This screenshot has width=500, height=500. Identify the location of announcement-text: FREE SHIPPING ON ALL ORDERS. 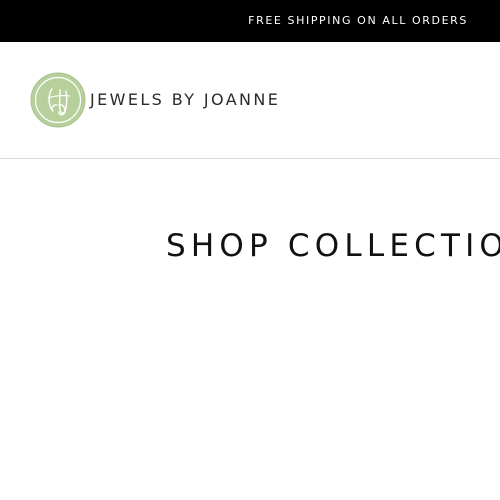
(358, 20).